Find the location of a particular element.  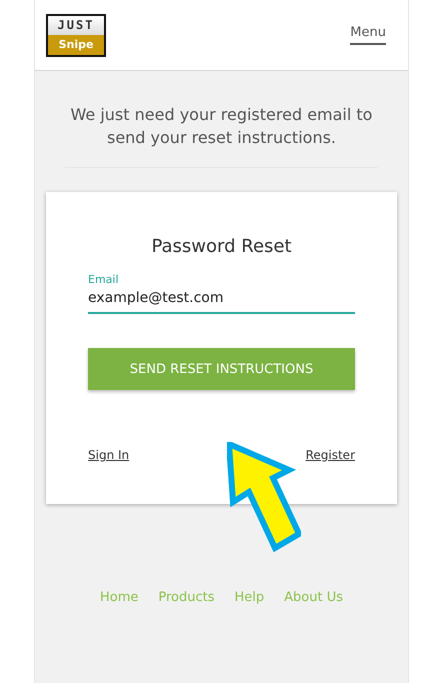

menu-button: Menu is located at coordinates (368, 35).